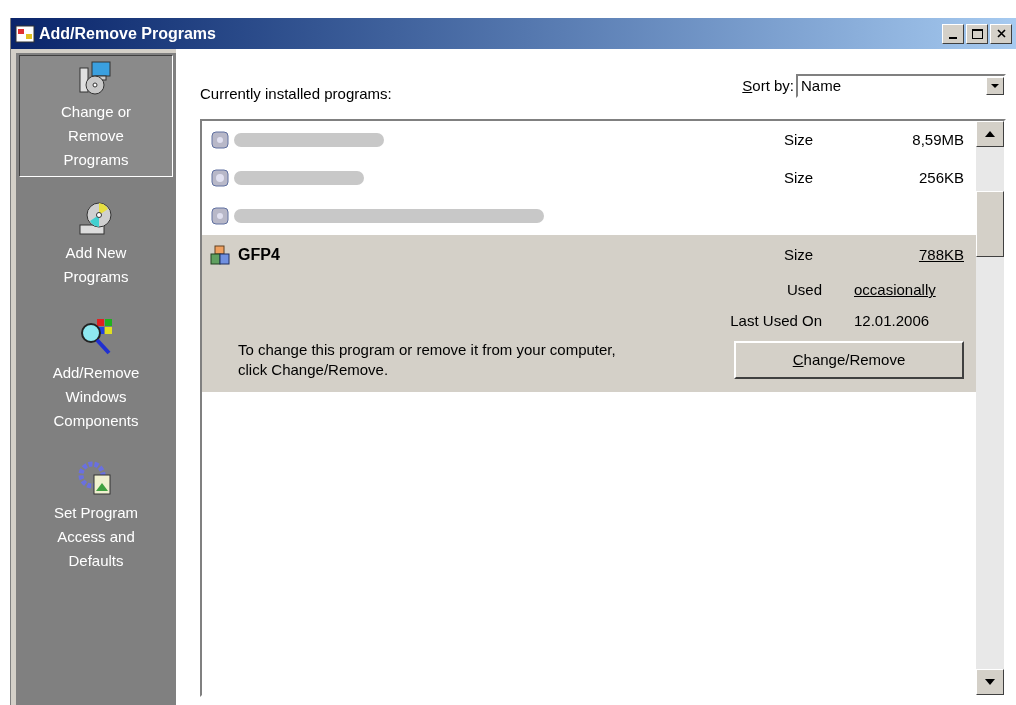 The width and height of the screenshot is (1016, 705). What do you see at coordinates (909, 290) in the screenshot?
I see `used-link: occasionally` at bounding box center [909, 290].